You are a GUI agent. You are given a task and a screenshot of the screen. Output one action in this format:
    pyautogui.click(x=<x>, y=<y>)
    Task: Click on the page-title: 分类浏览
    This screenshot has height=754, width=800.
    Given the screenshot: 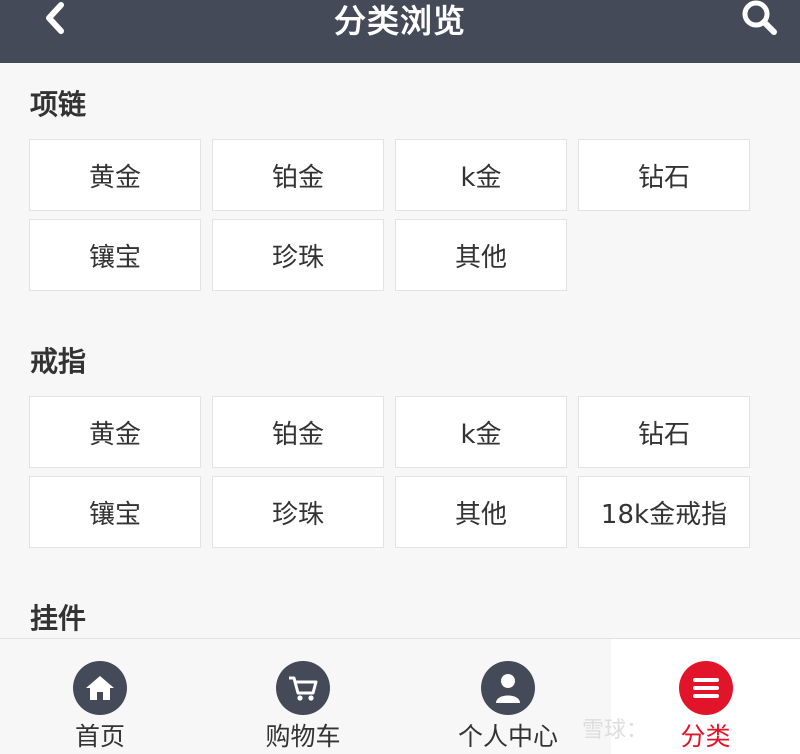 What is the action you would take?
    pyautogui.click(x=399, y=21)
    